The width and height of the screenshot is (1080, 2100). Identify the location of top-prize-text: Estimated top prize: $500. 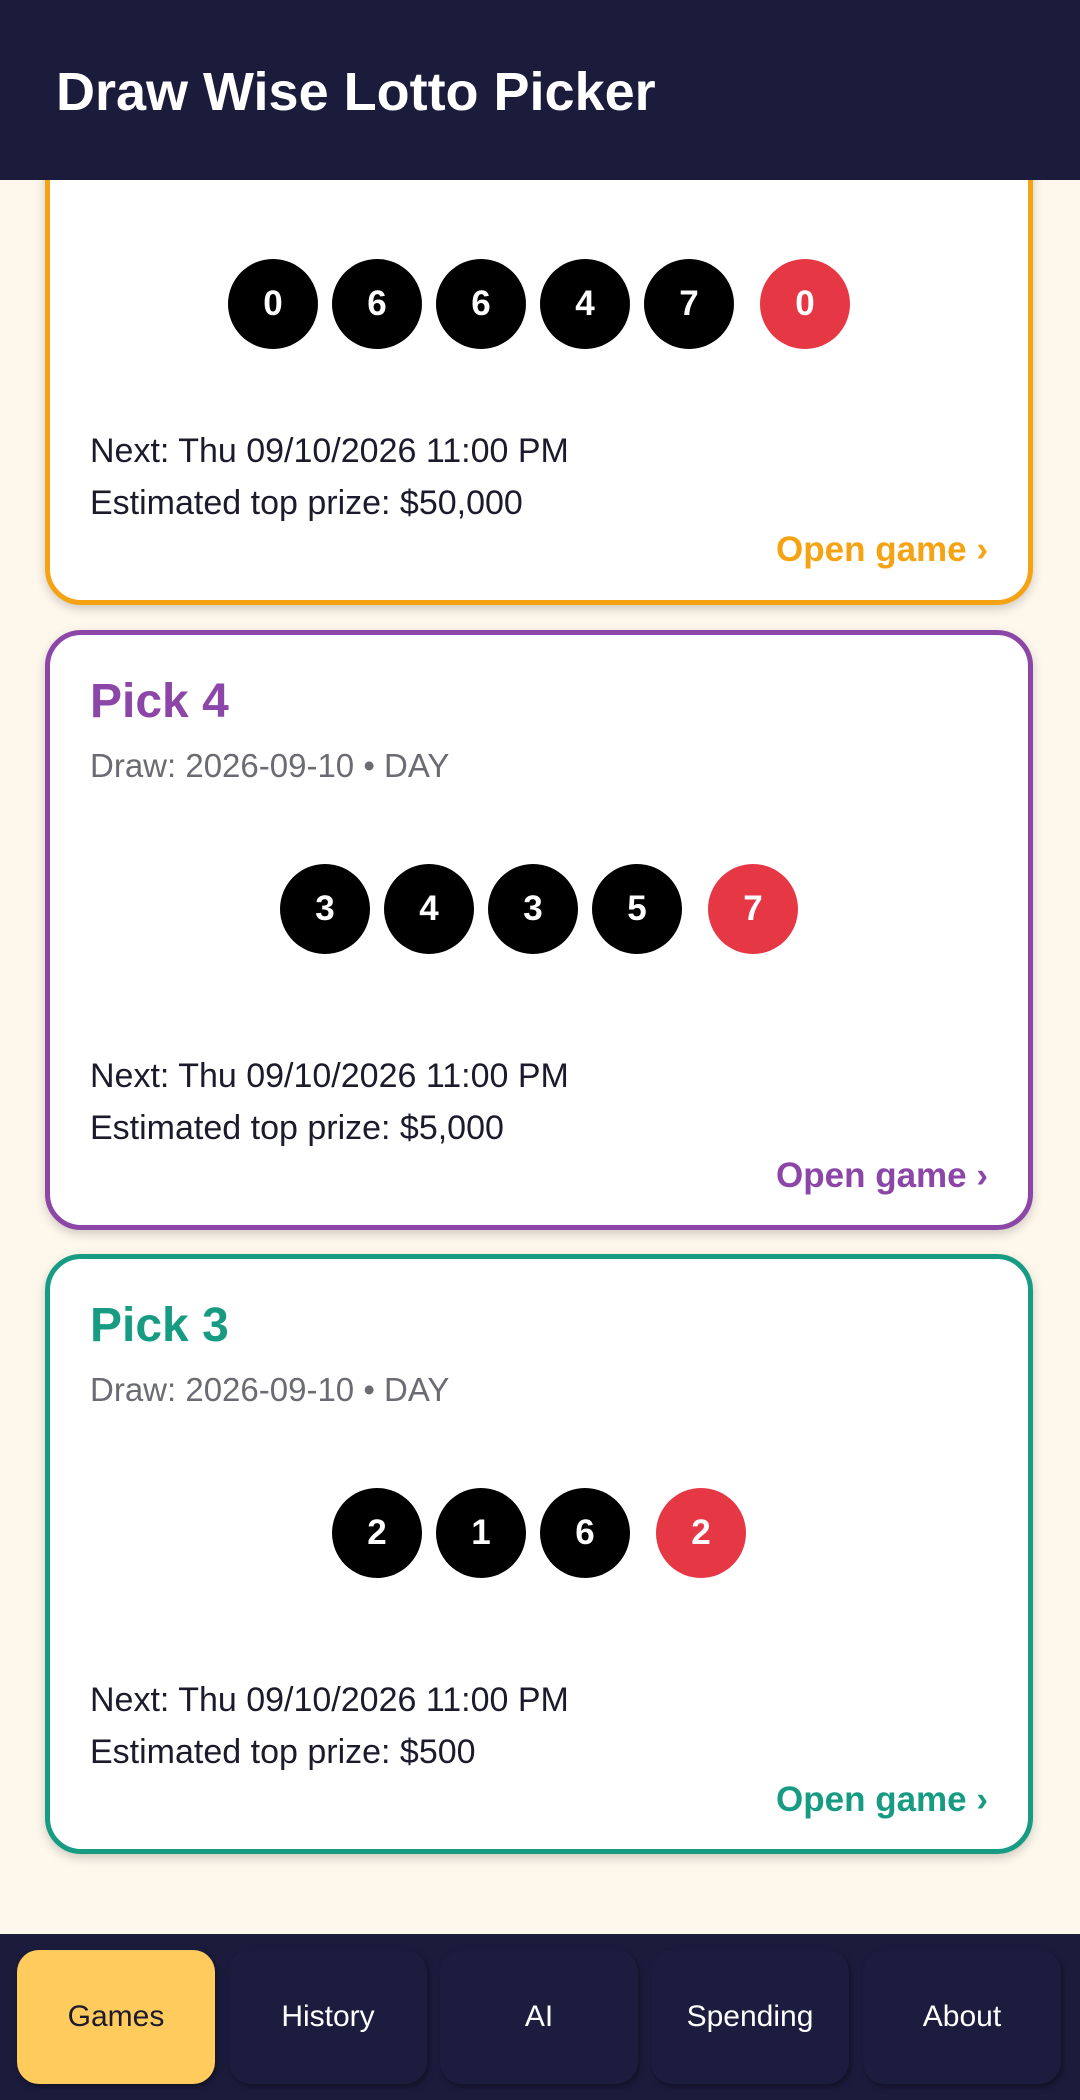
(283, 1752).